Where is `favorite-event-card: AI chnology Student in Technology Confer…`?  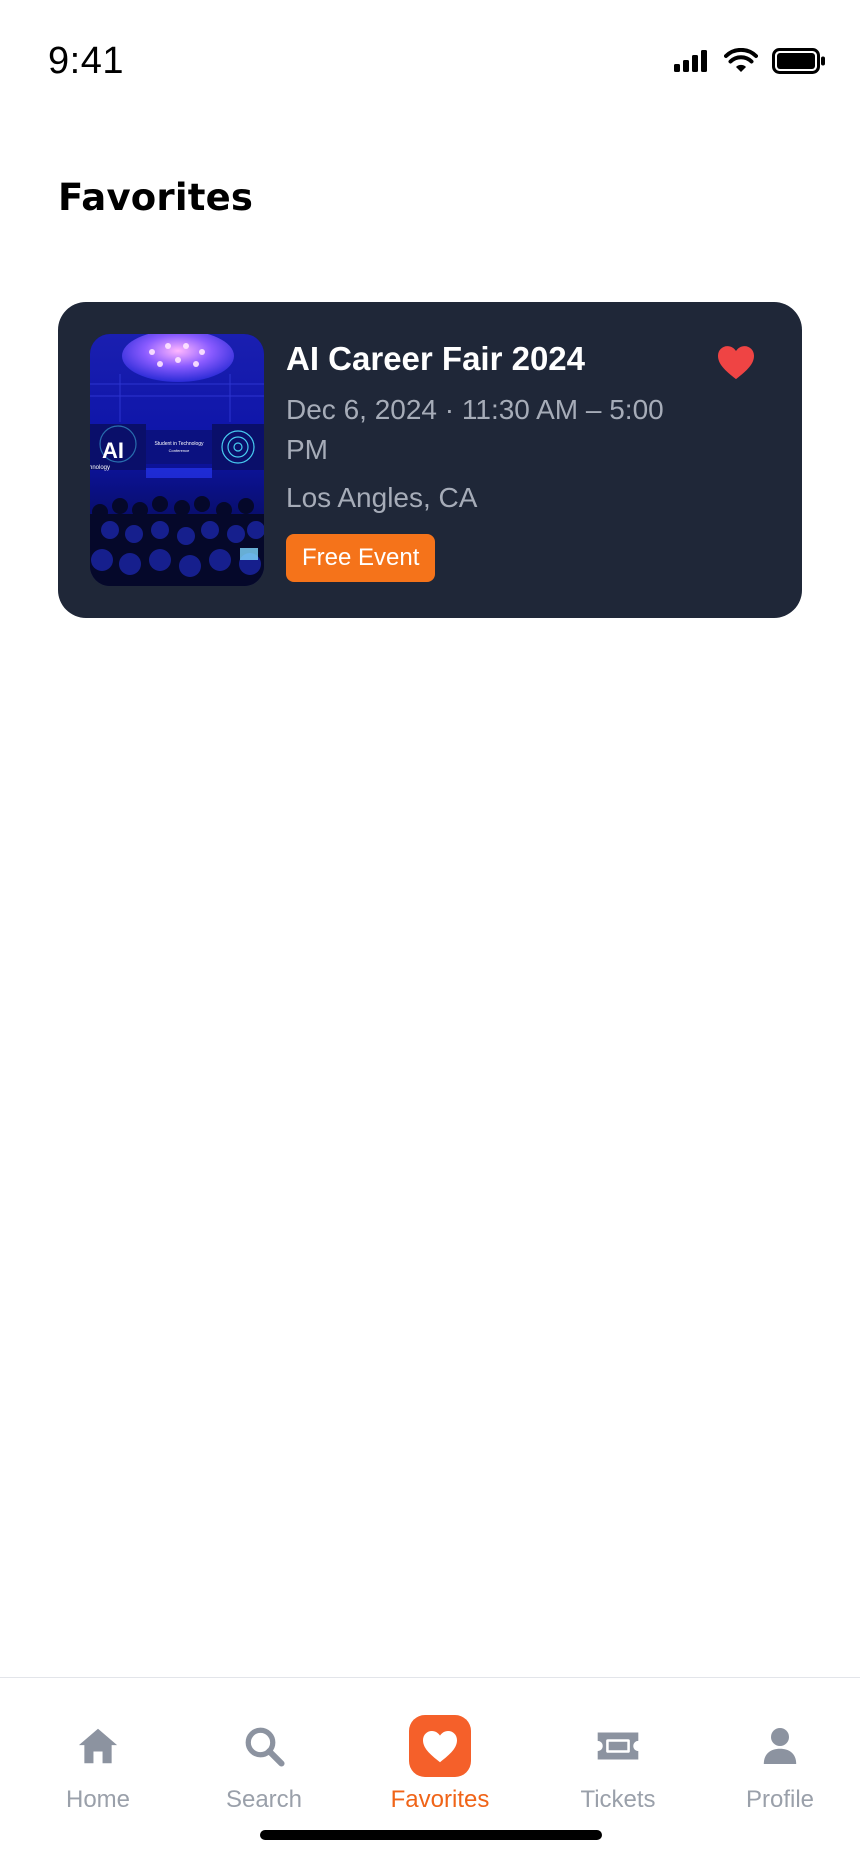
favorite-event-card: AI chnology Student in Technology Confer… is located at coordinates (430, 460).